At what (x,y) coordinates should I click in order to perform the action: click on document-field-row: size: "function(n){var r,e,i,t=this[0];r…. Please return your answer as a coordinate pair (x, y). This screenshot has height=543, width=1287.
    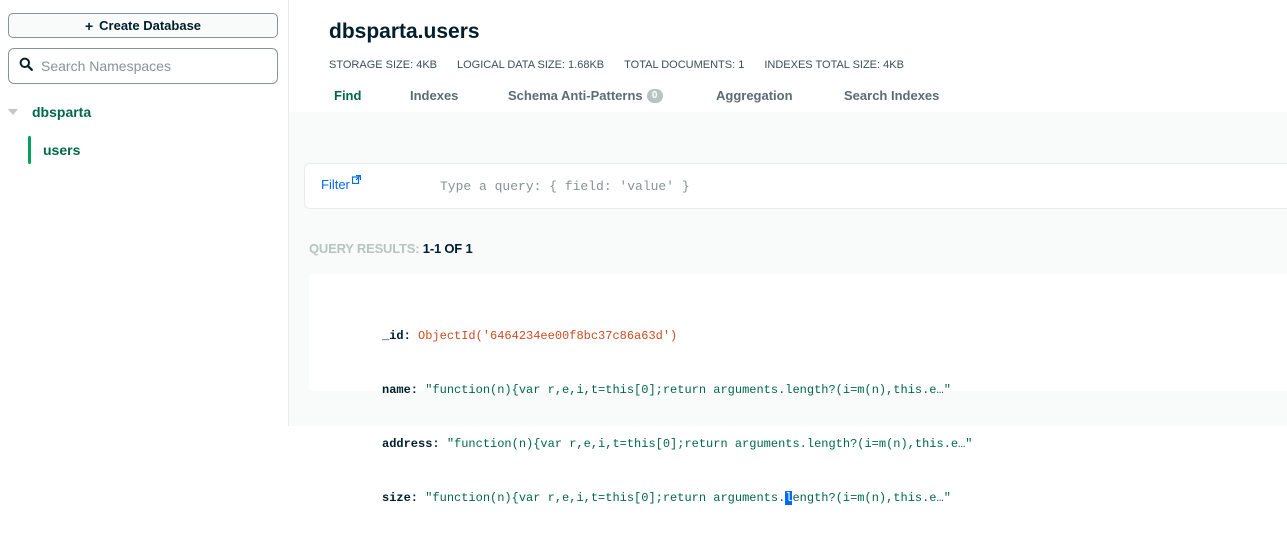
    Looking at the image, I should click on (677, 498).